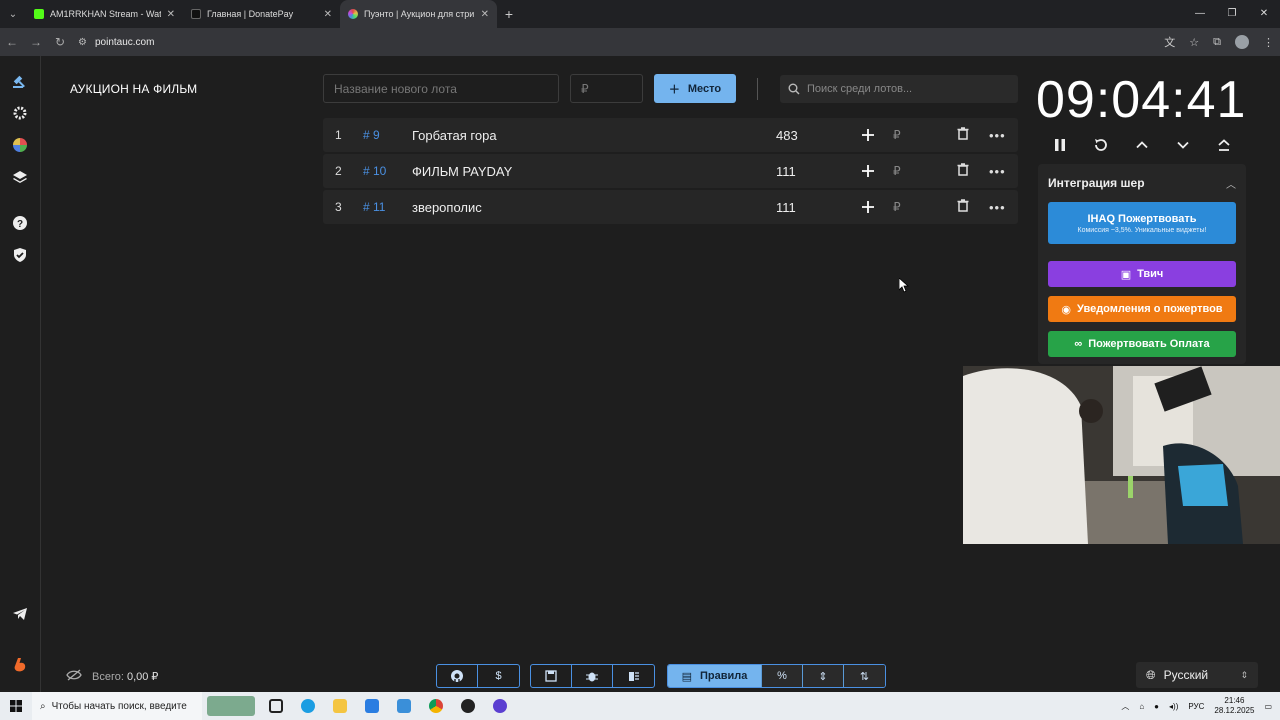  What do you see at coordinates (340, 706) in the screenshot?
I see `file-explorer-icon` at bounding box center [340, 706].